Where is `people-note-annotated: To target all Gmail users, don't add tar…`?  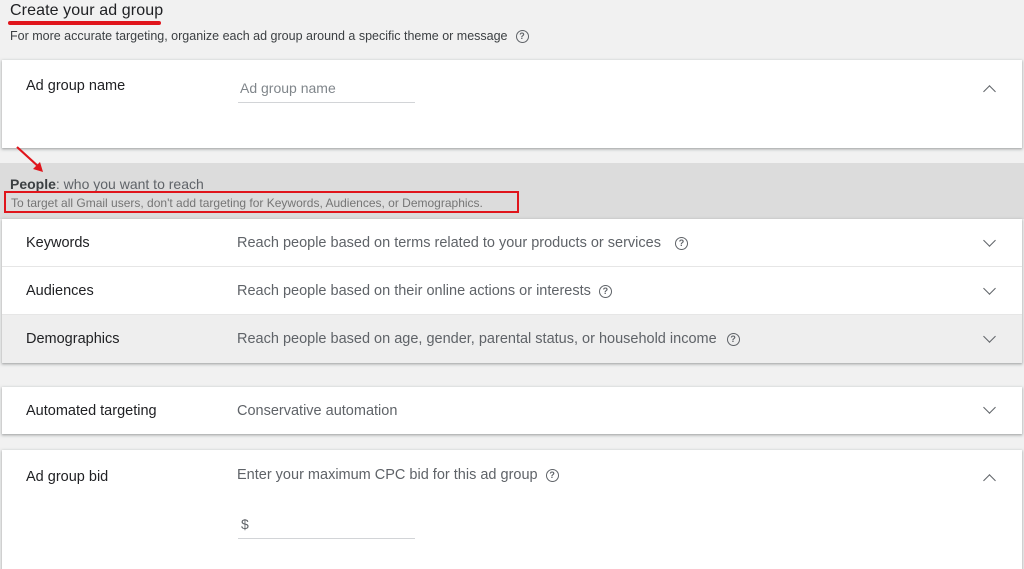
people-note-annotated: To target all Gmail users, don't add tar… is located at coordinates (261, 202).